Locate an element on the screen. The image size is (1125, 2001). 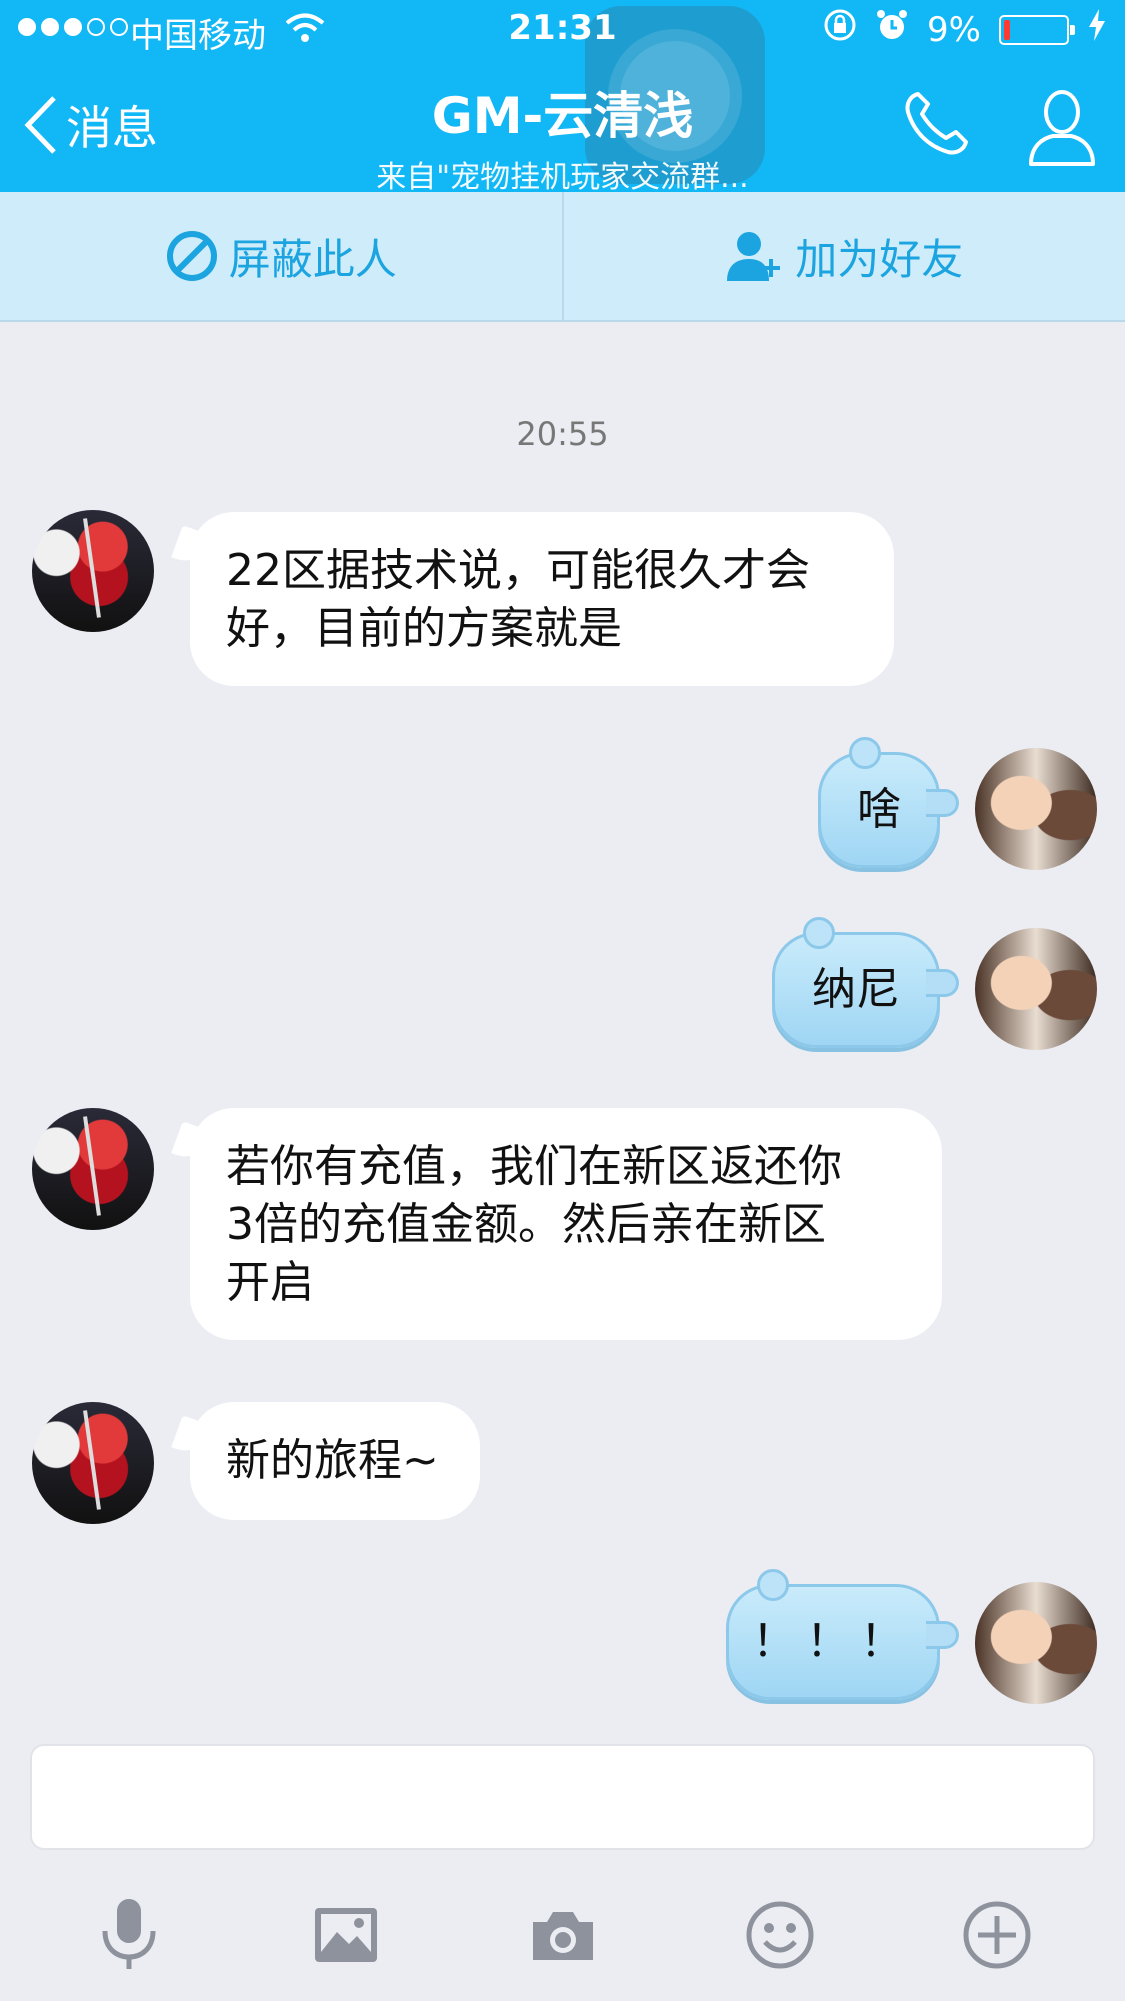
action-bar: 屏蔽此人 加为好友 is located at coordinates (562, 257).